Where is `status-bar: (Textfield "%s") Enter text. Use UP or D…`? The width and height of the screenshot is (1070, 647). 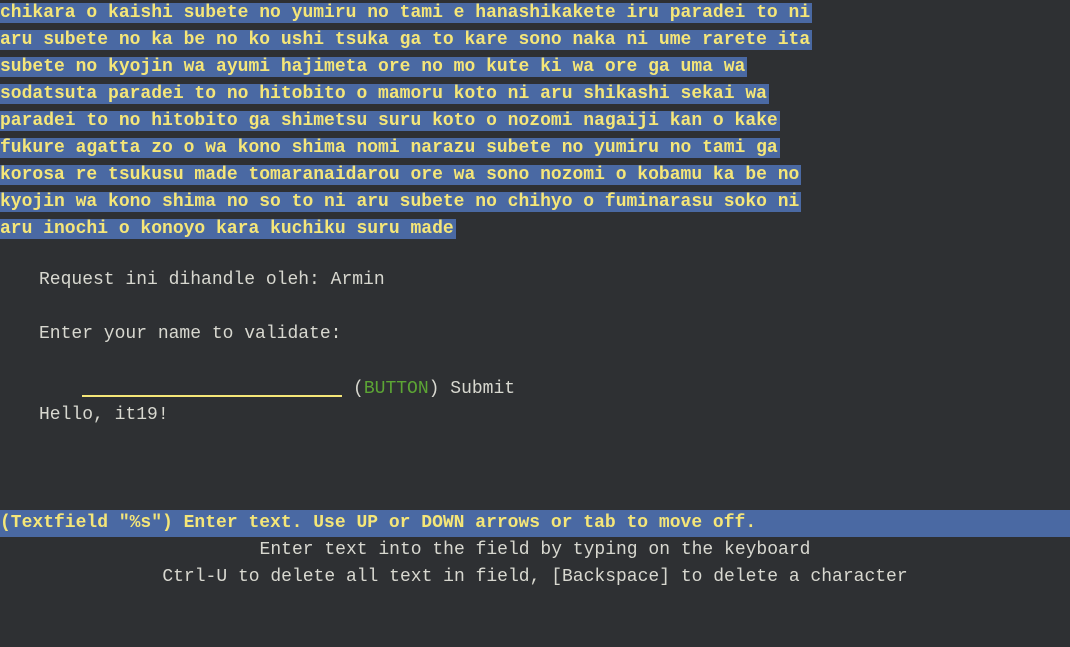 status-bar: (Textfield "%s") Enter text. Use UP or D… is located at coordinates (535, 523).